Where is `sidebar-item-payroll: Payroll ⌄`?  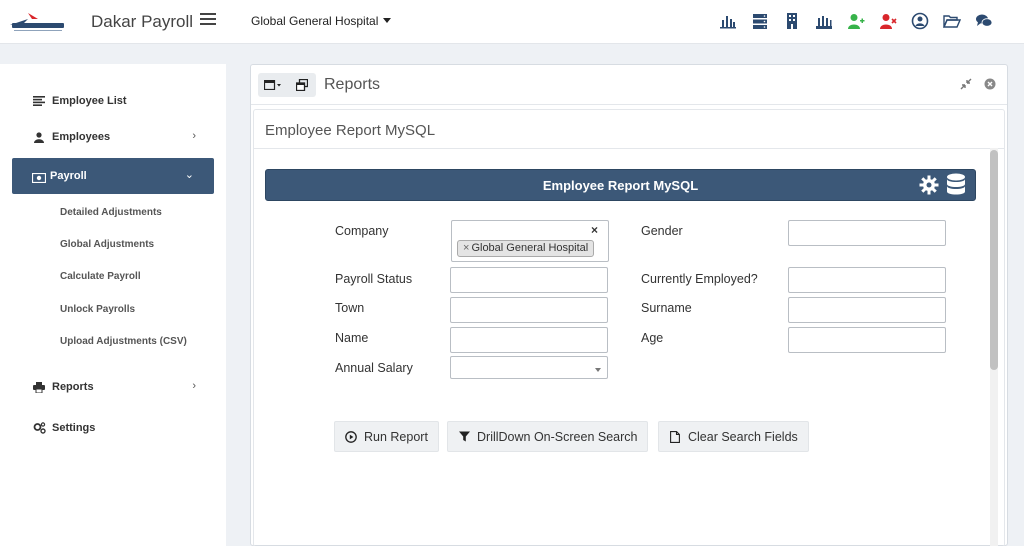 sidebar-item-payroll: Payroll ⌄ is located at coordinates (113, 176).